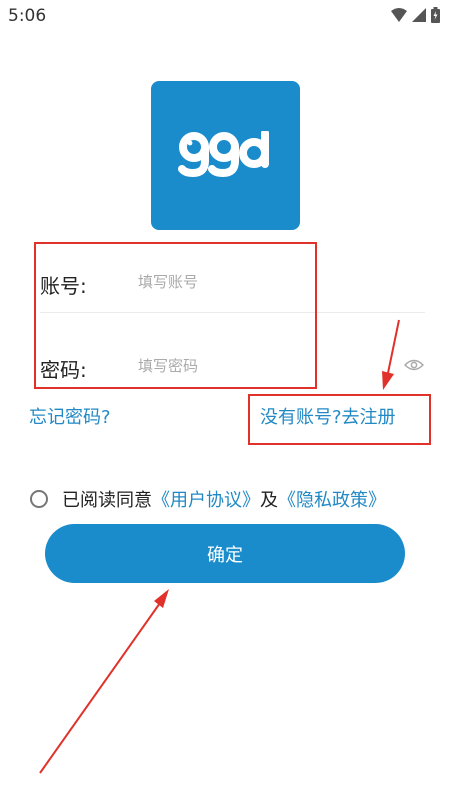  Describe the element at coordinates (104, 681) in the screenshot. I see `arrow-to-confirm` at that location.